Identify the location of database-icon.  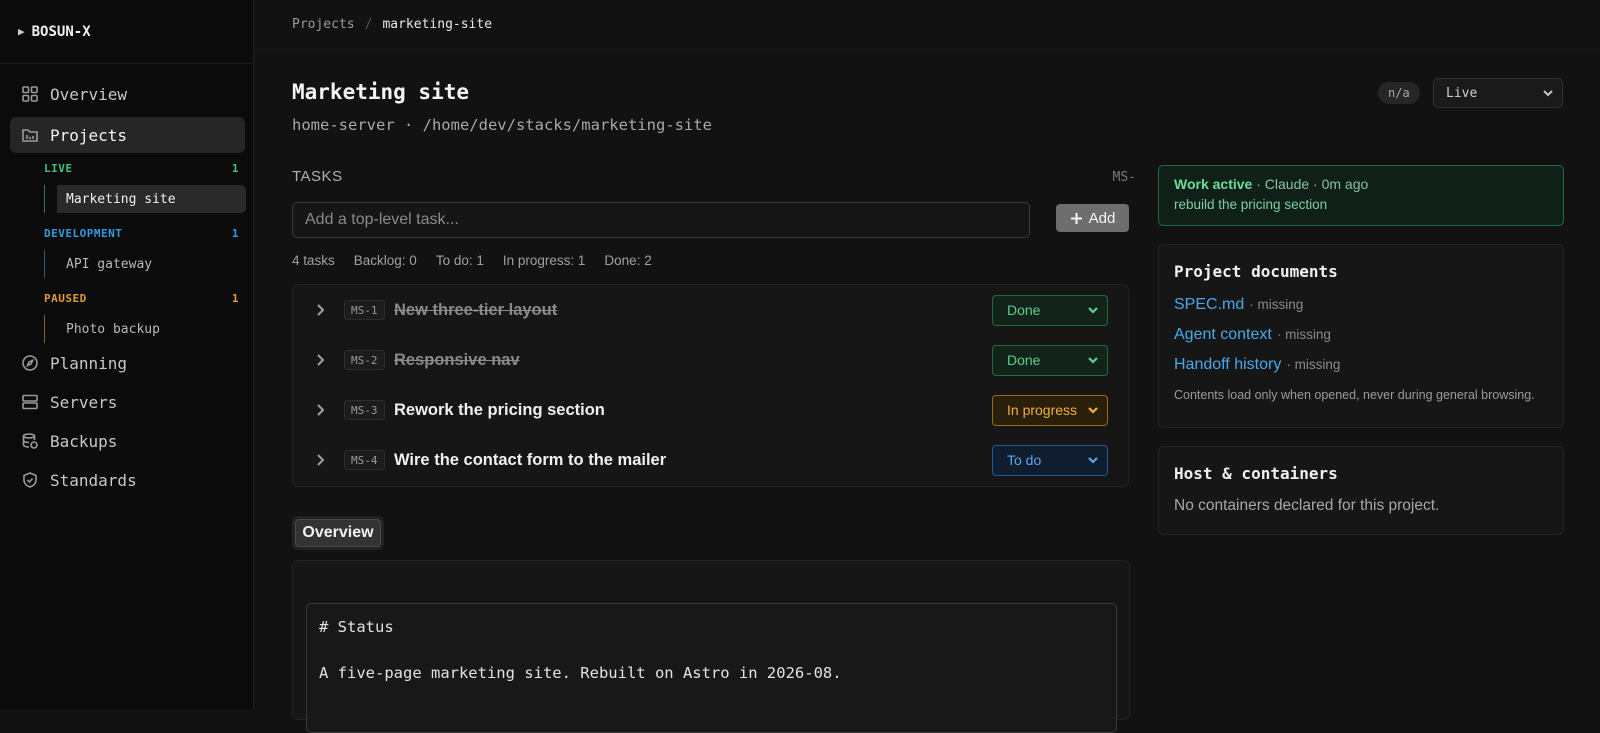
(30, 441).